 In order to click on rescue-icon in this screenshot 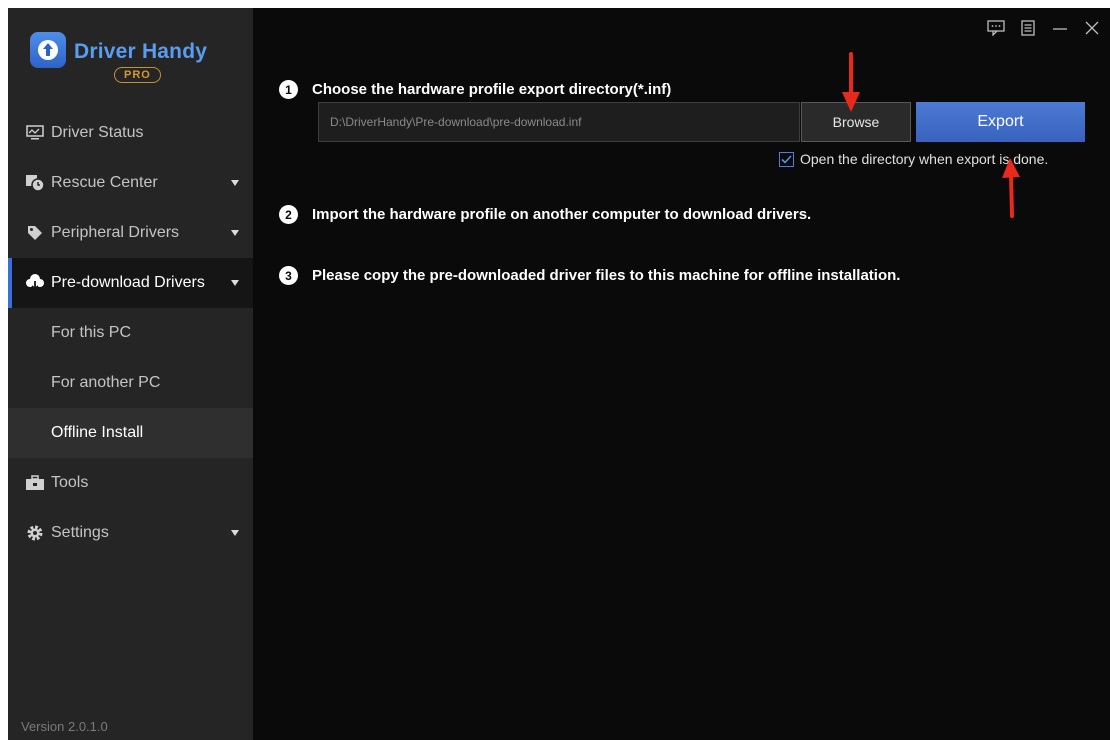, I will do `click(35, 183)`.